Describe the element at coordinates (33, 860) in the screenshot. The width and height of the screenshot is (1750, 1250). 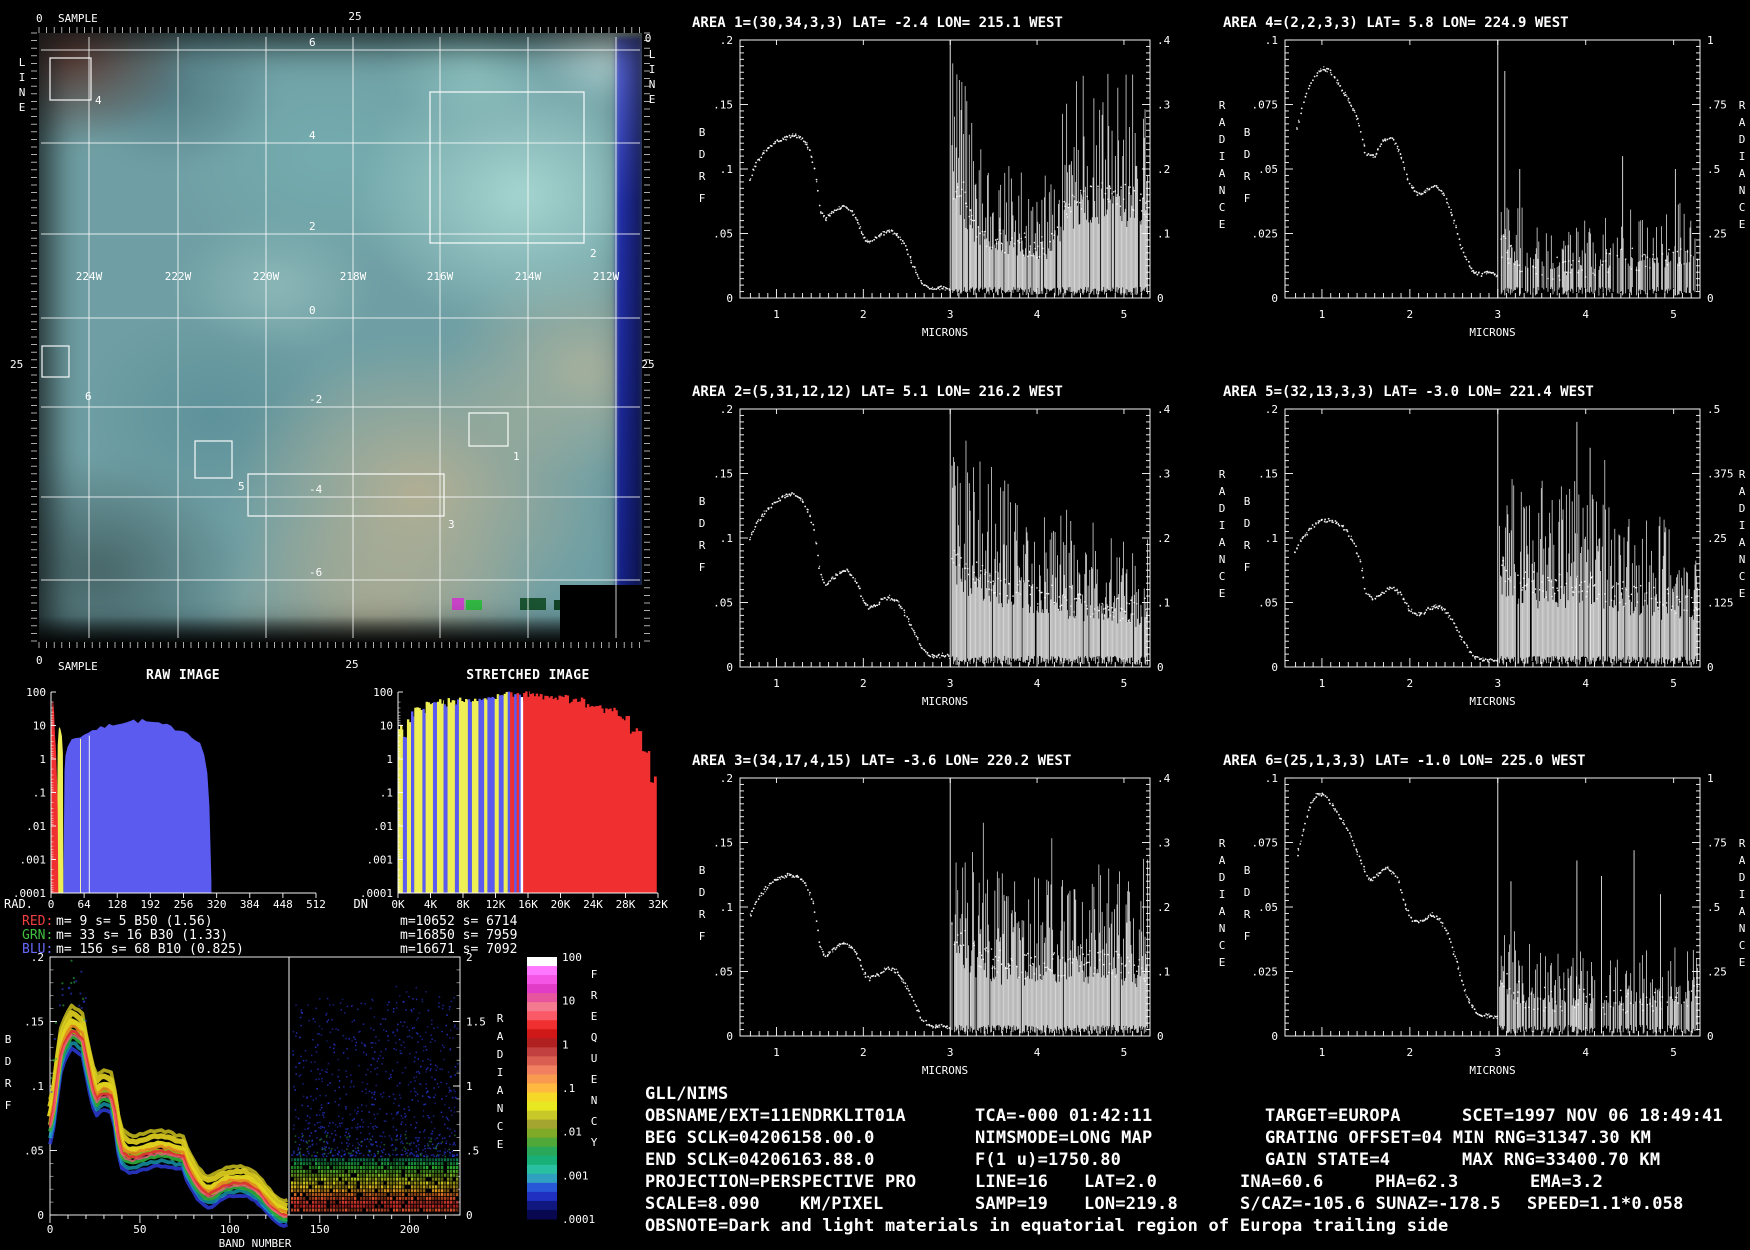
I see `svg-text: .001` at that location.